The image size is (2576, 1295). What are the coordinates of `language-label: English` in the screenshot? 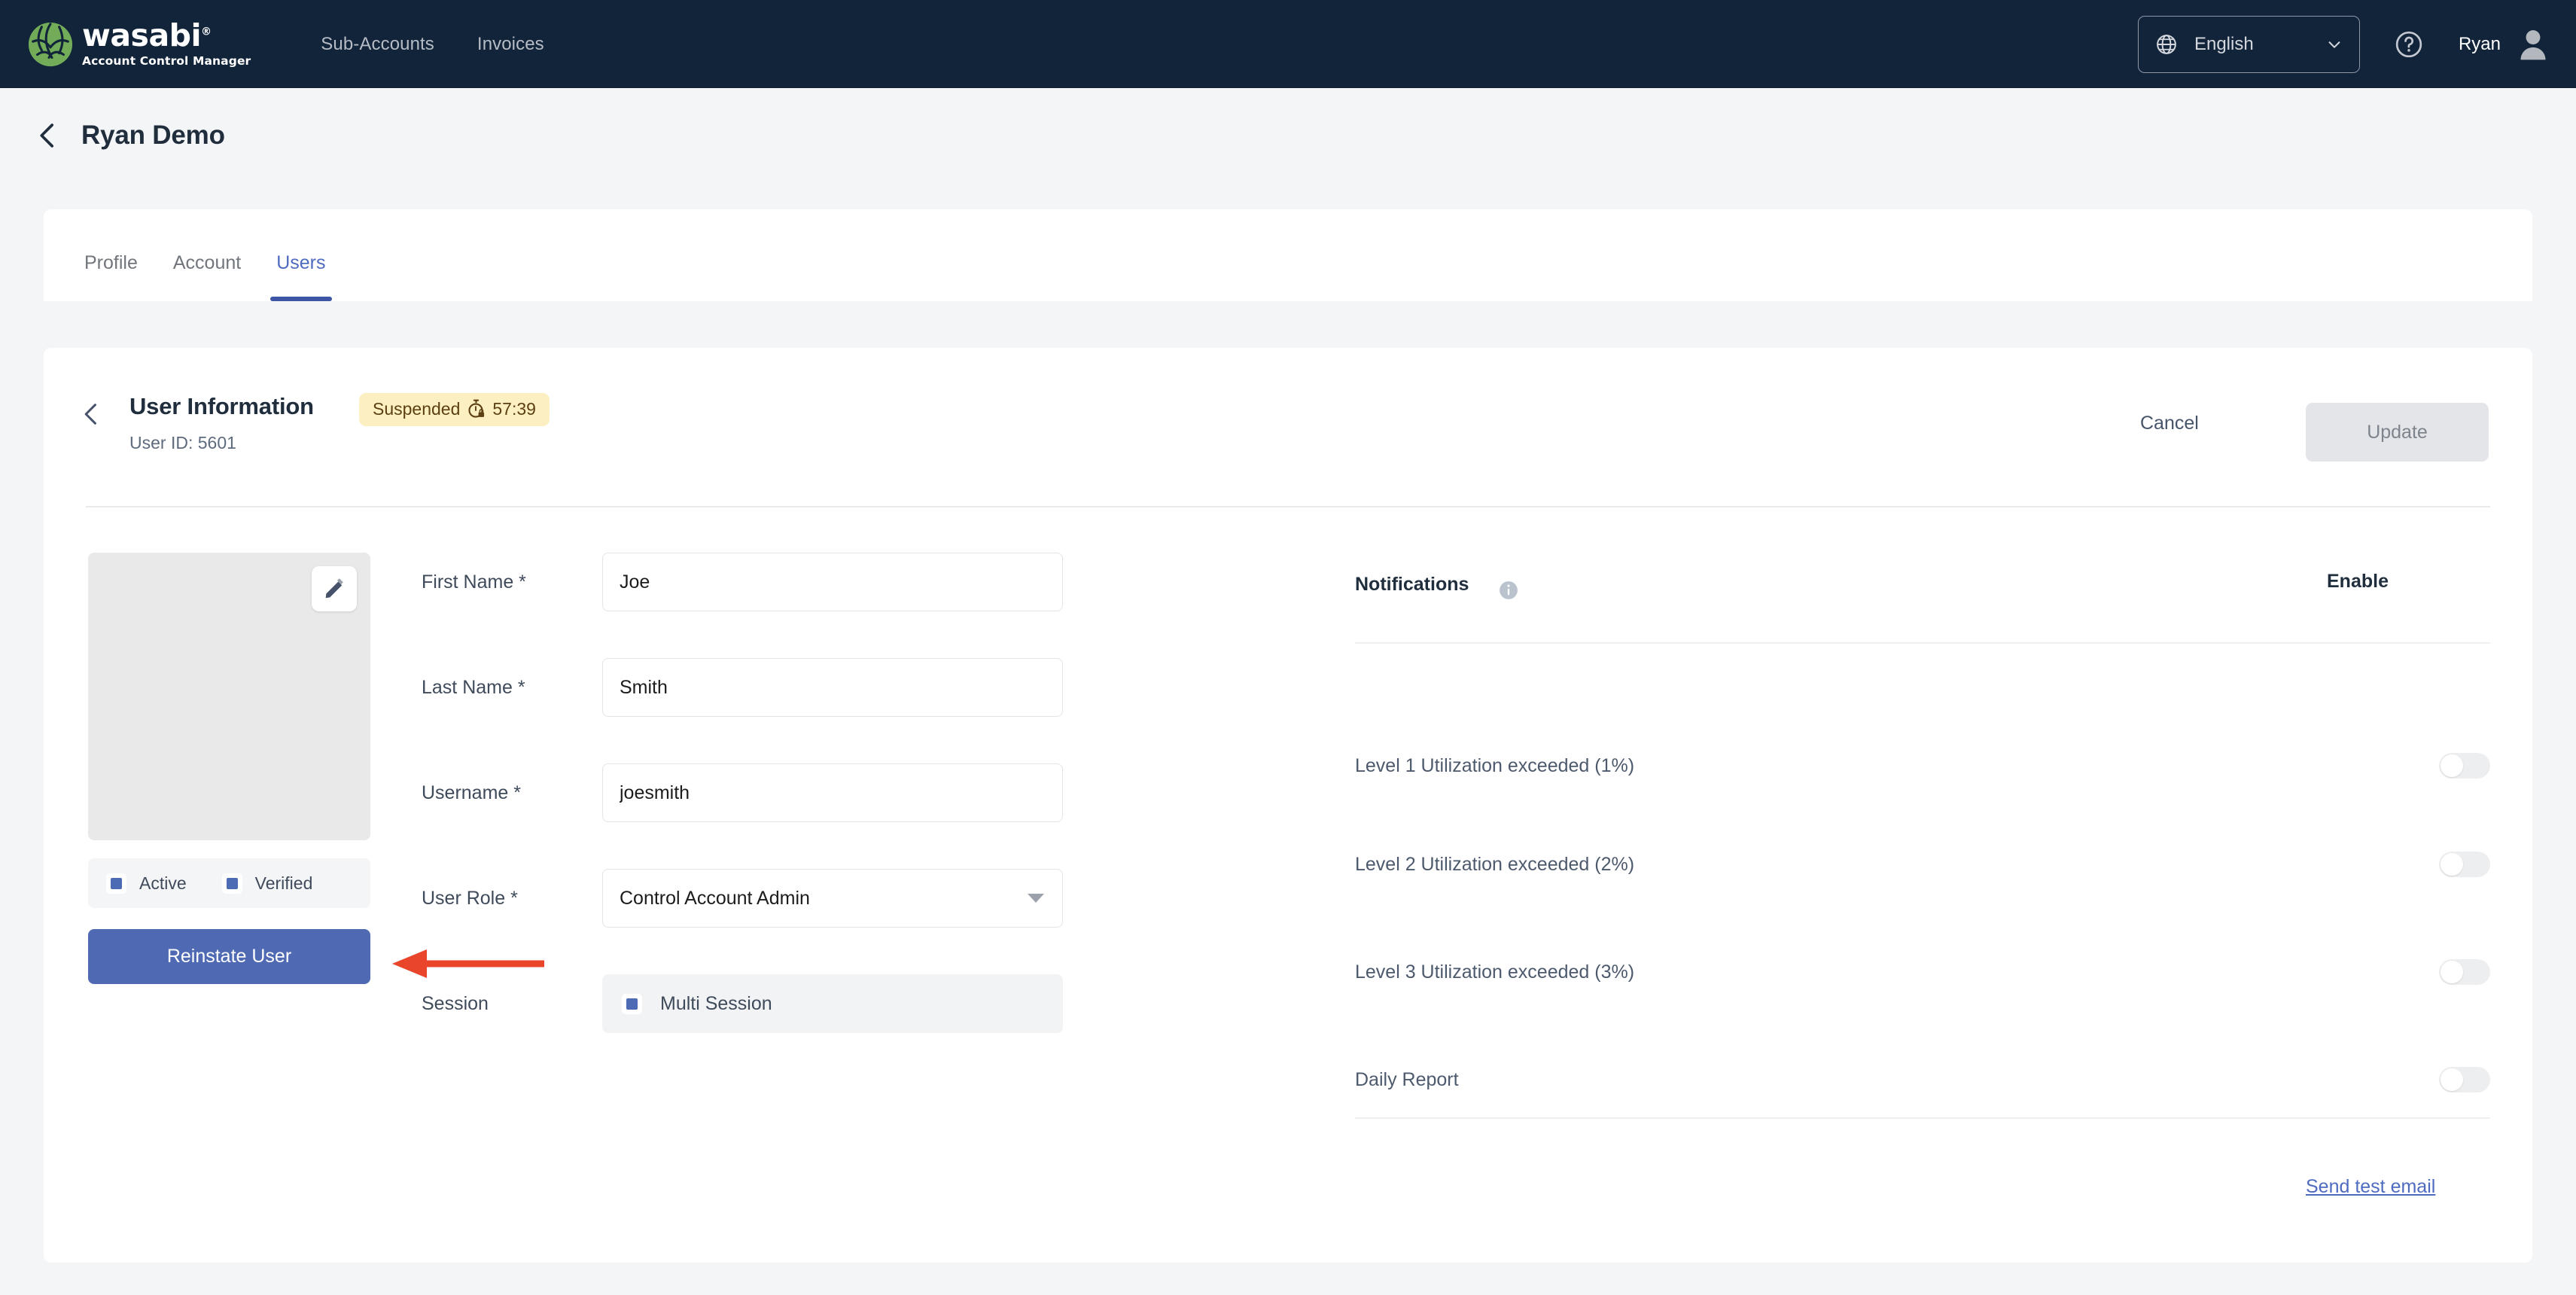 It's located at (2224, 43).